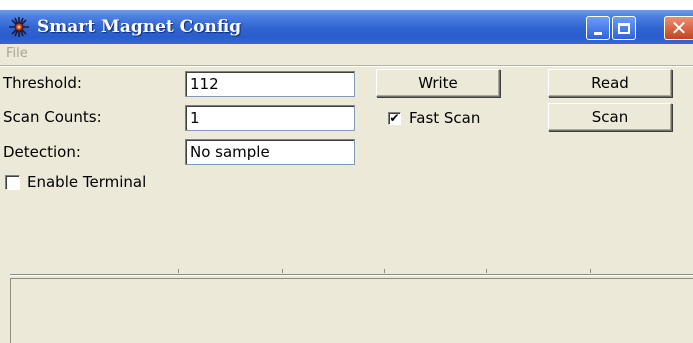  Describe the element at coordinates (42, 83) in the screenshot. I see `threshold-label: Threshold:` at that location.